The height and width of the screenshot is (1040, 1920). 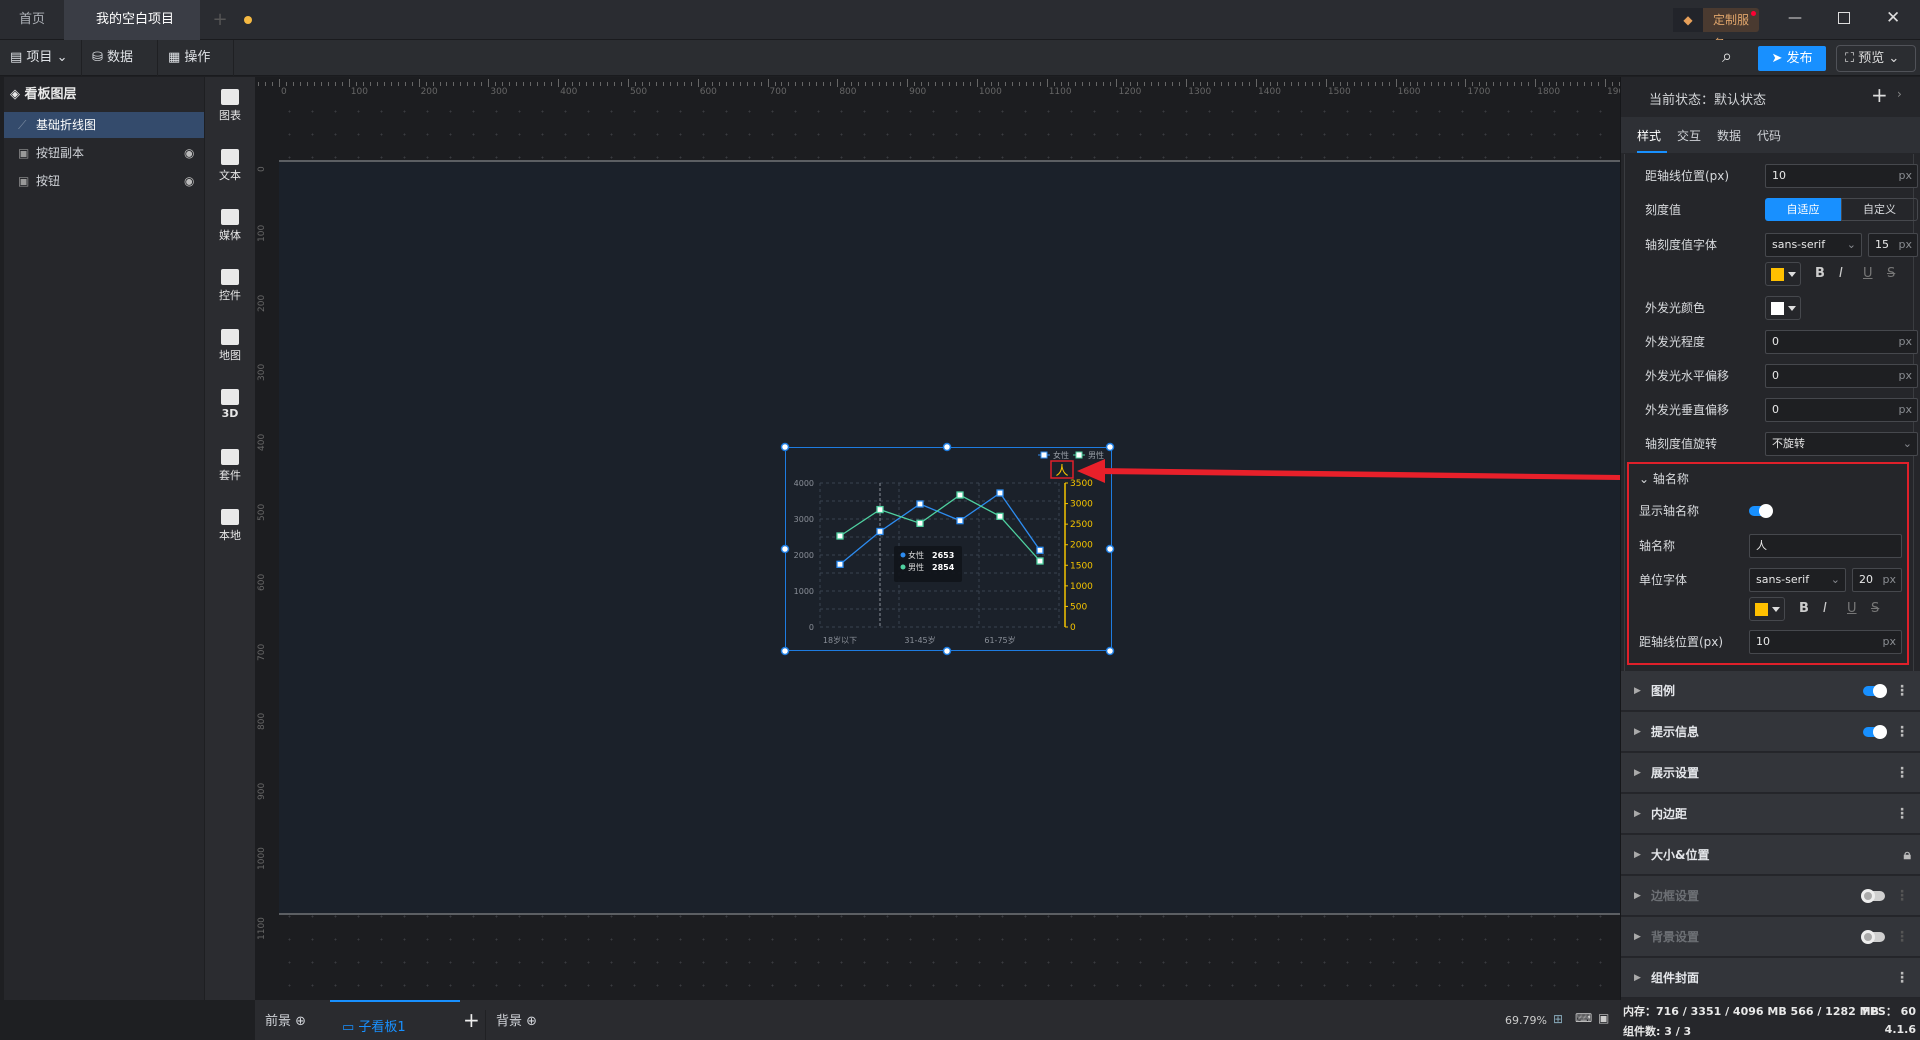 What do you see at coordinates (1761, 511) in the screenshot?
I see `show-axis-name-toggle` at bounding box center [1761, 511].